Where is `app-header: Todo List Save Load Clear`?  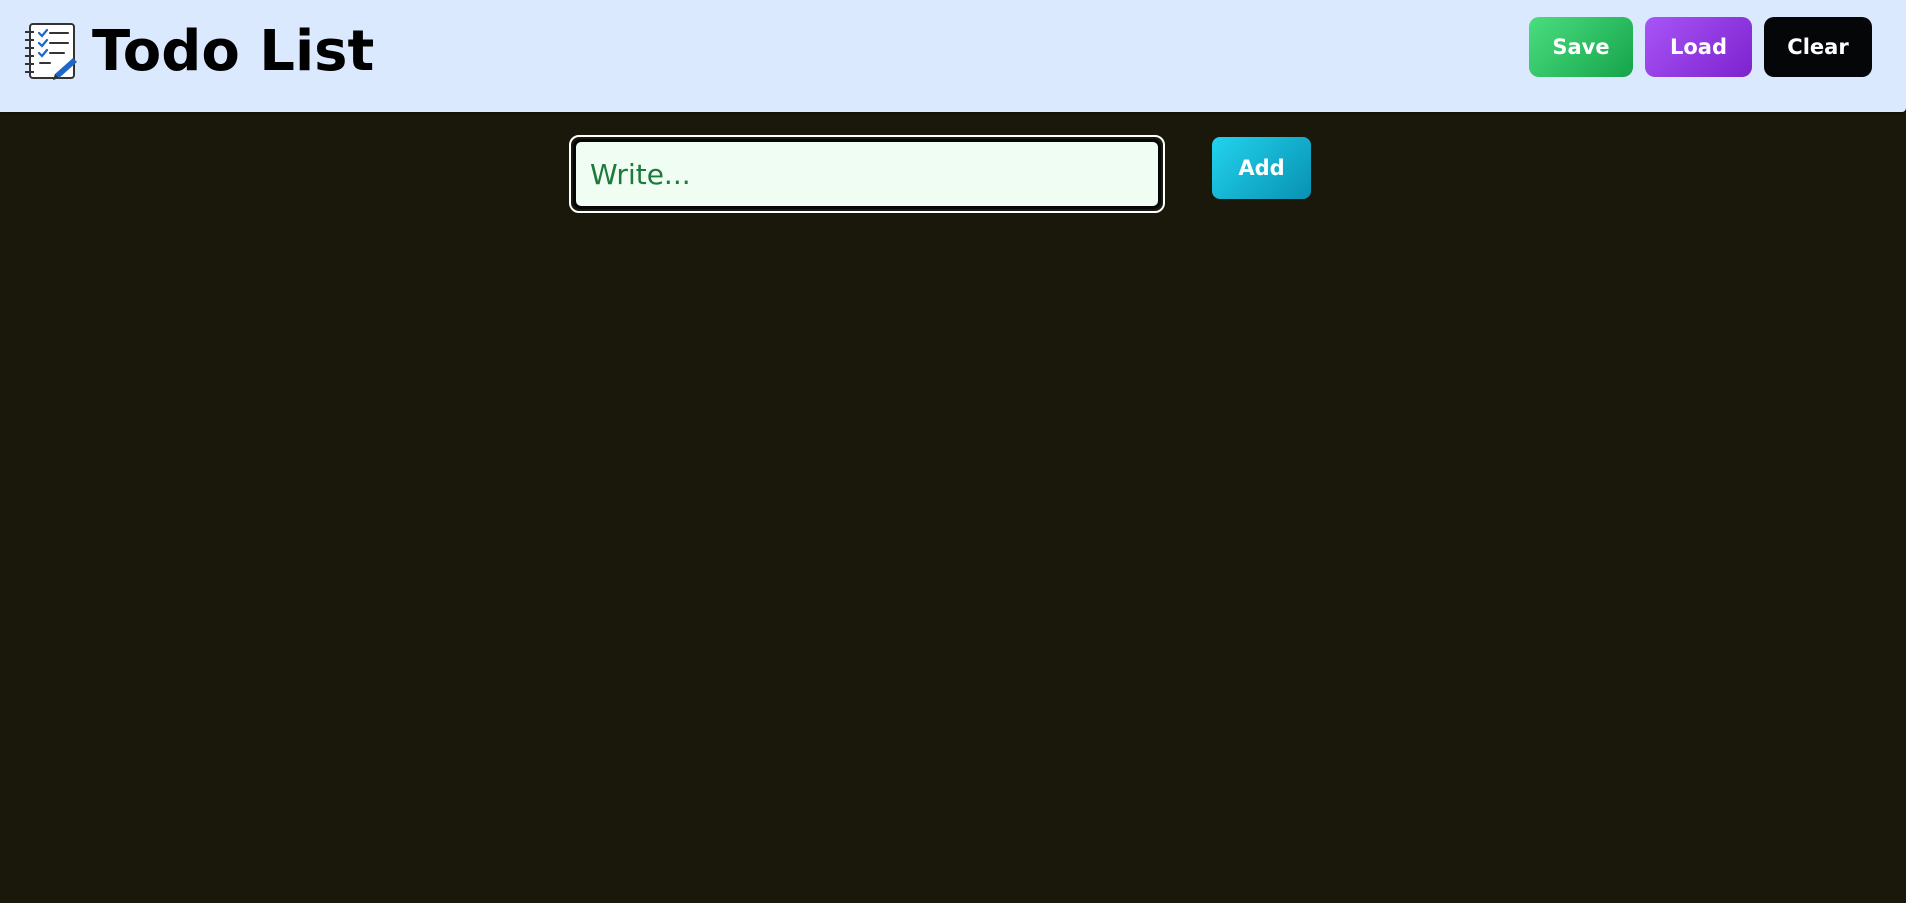
app-header: Todo List Save Load Clear is located at coordinates (953, 56).